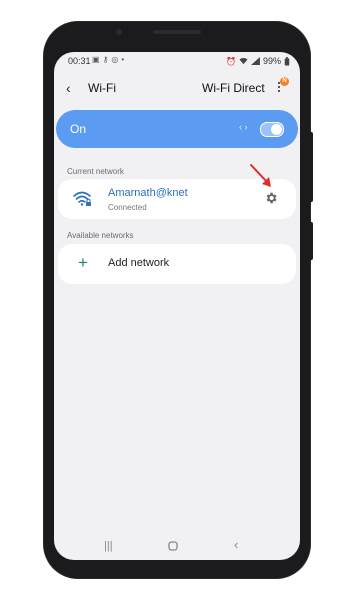  What do you see at coordinates (271, 198) in the screenshot?
I see `gear-icon` at bounding box center [271, 198].